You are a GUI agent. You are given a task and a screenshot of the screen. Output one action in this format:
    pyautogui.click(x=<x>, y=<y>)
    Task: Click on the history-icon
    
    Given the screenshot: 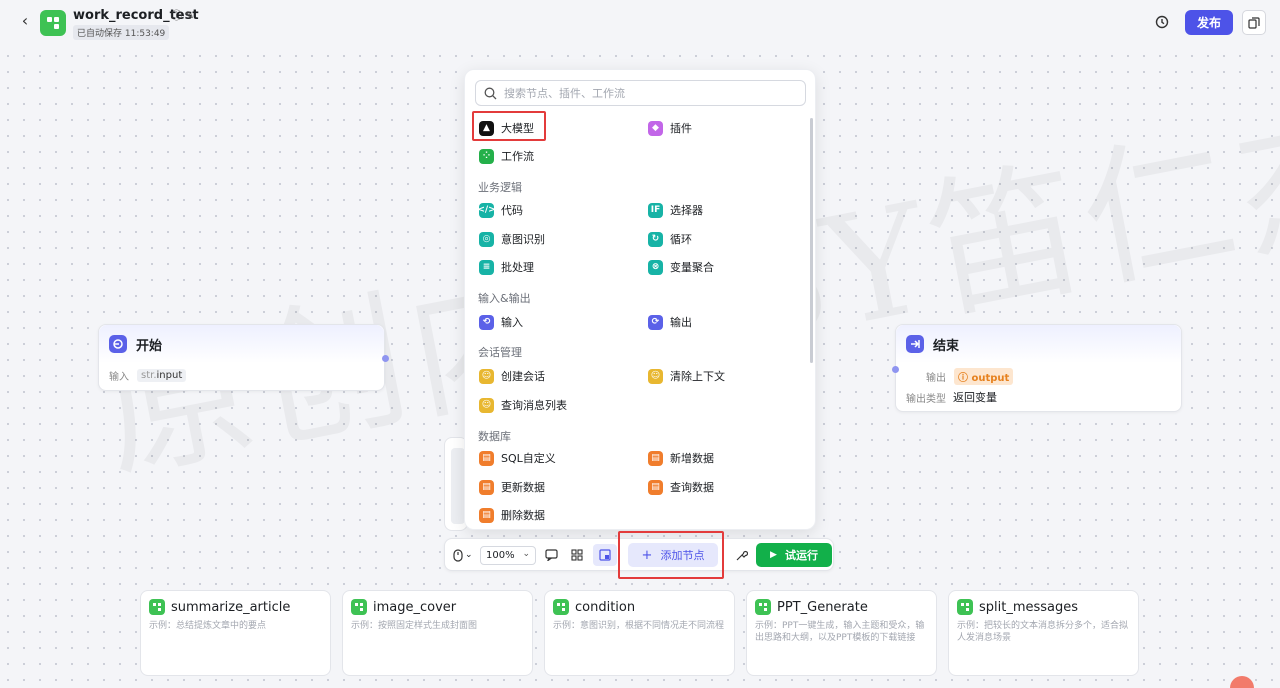 What is the action you would take?
    pyautogui.click(x=1162, y=22)
    